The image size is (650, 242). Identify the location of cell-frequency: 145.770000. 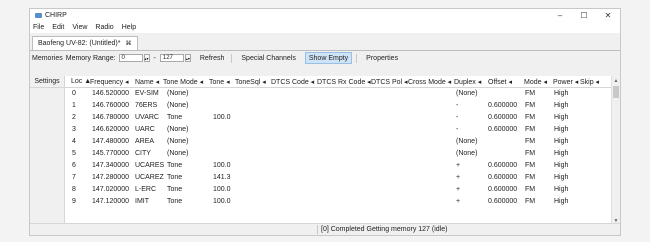
(110, 153).